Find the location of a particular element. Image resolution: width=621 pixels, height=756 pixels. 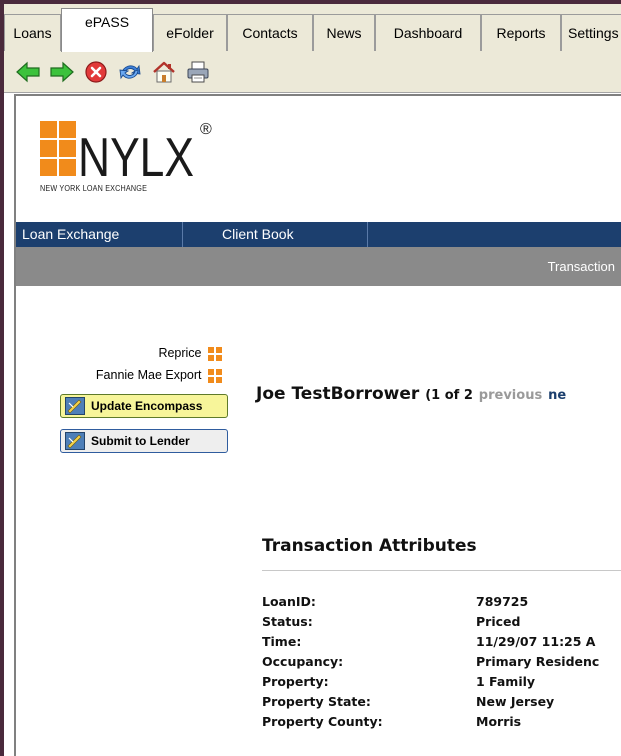

fannie-mae-export-link: Fannie Mae Export is located at coordinates (159, 375).